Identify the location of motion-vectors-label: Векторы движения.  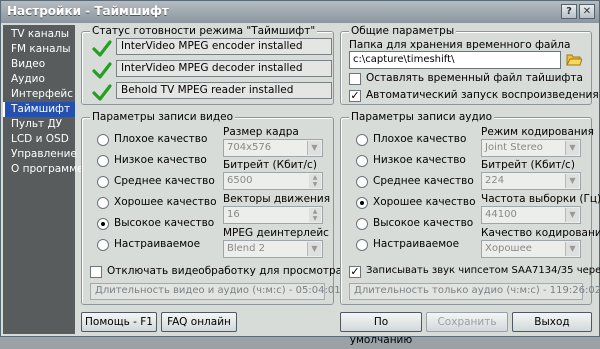
(277, 199).